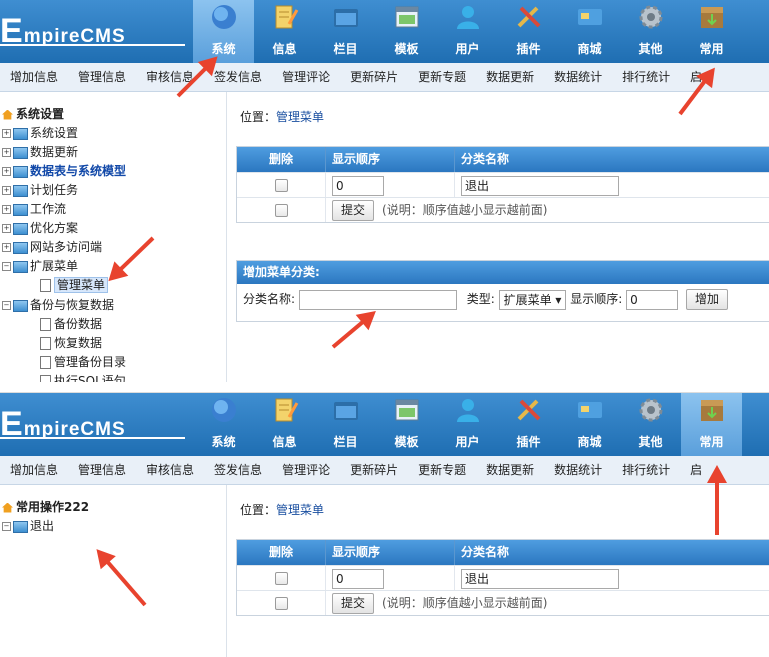  I want to click on add-name-label: 分类名称:, so click(269, 299).